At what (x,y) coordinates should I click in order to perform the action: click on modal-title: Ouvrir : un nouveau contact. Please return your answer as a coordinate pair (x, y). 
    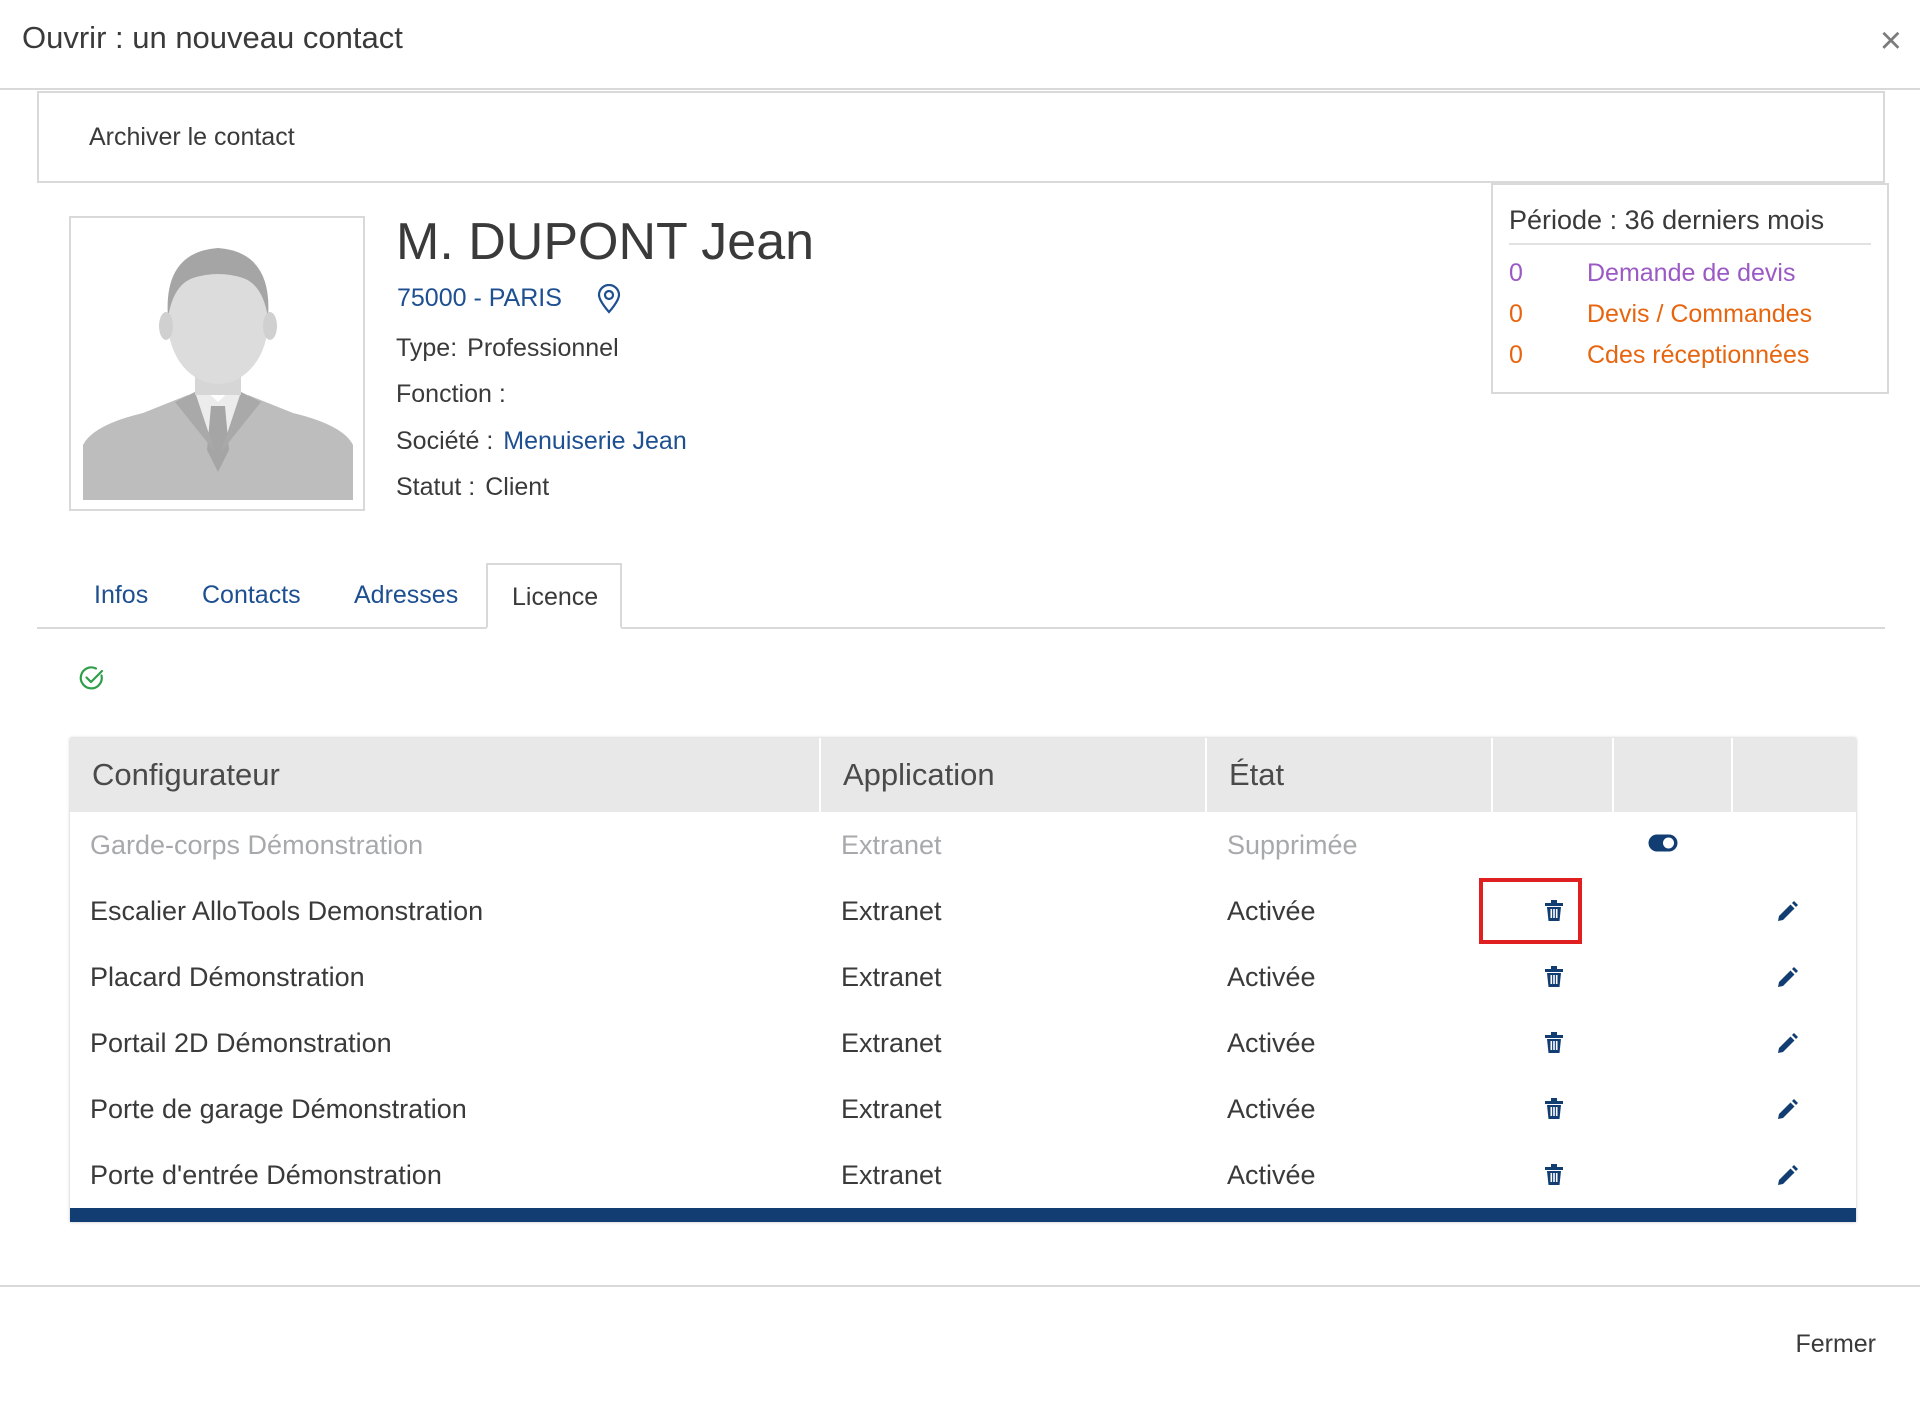
    Looking at the image, I should click on (212, 37).